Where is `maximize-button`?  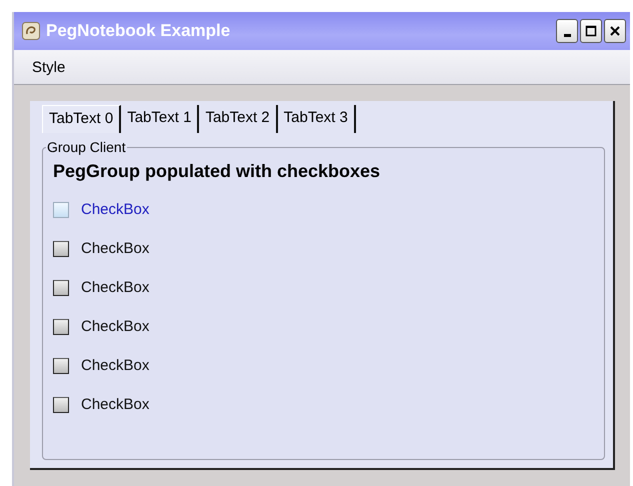
maximize-button is located at coordinates (591, 31).